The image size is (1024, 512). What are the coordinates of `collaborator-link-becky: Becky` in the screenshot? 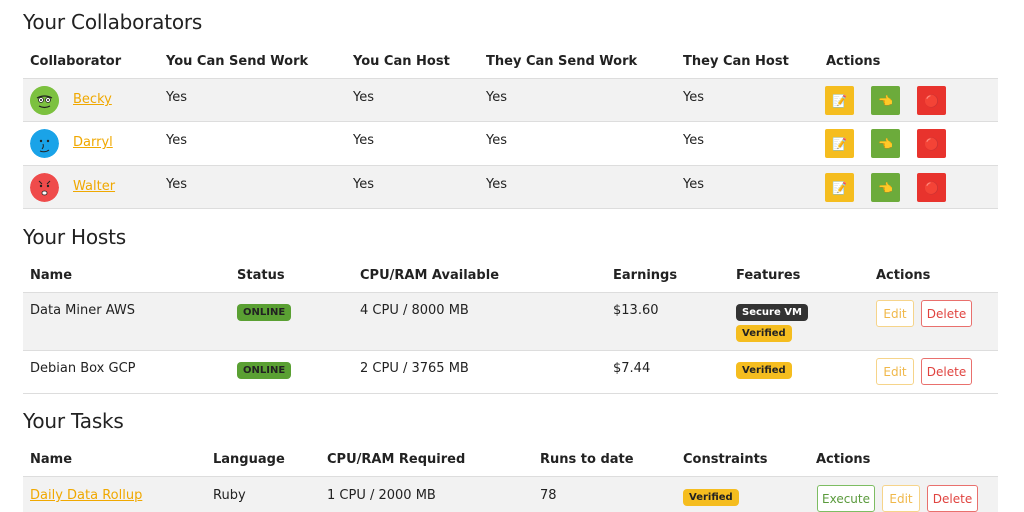 It's located at (92, 99).